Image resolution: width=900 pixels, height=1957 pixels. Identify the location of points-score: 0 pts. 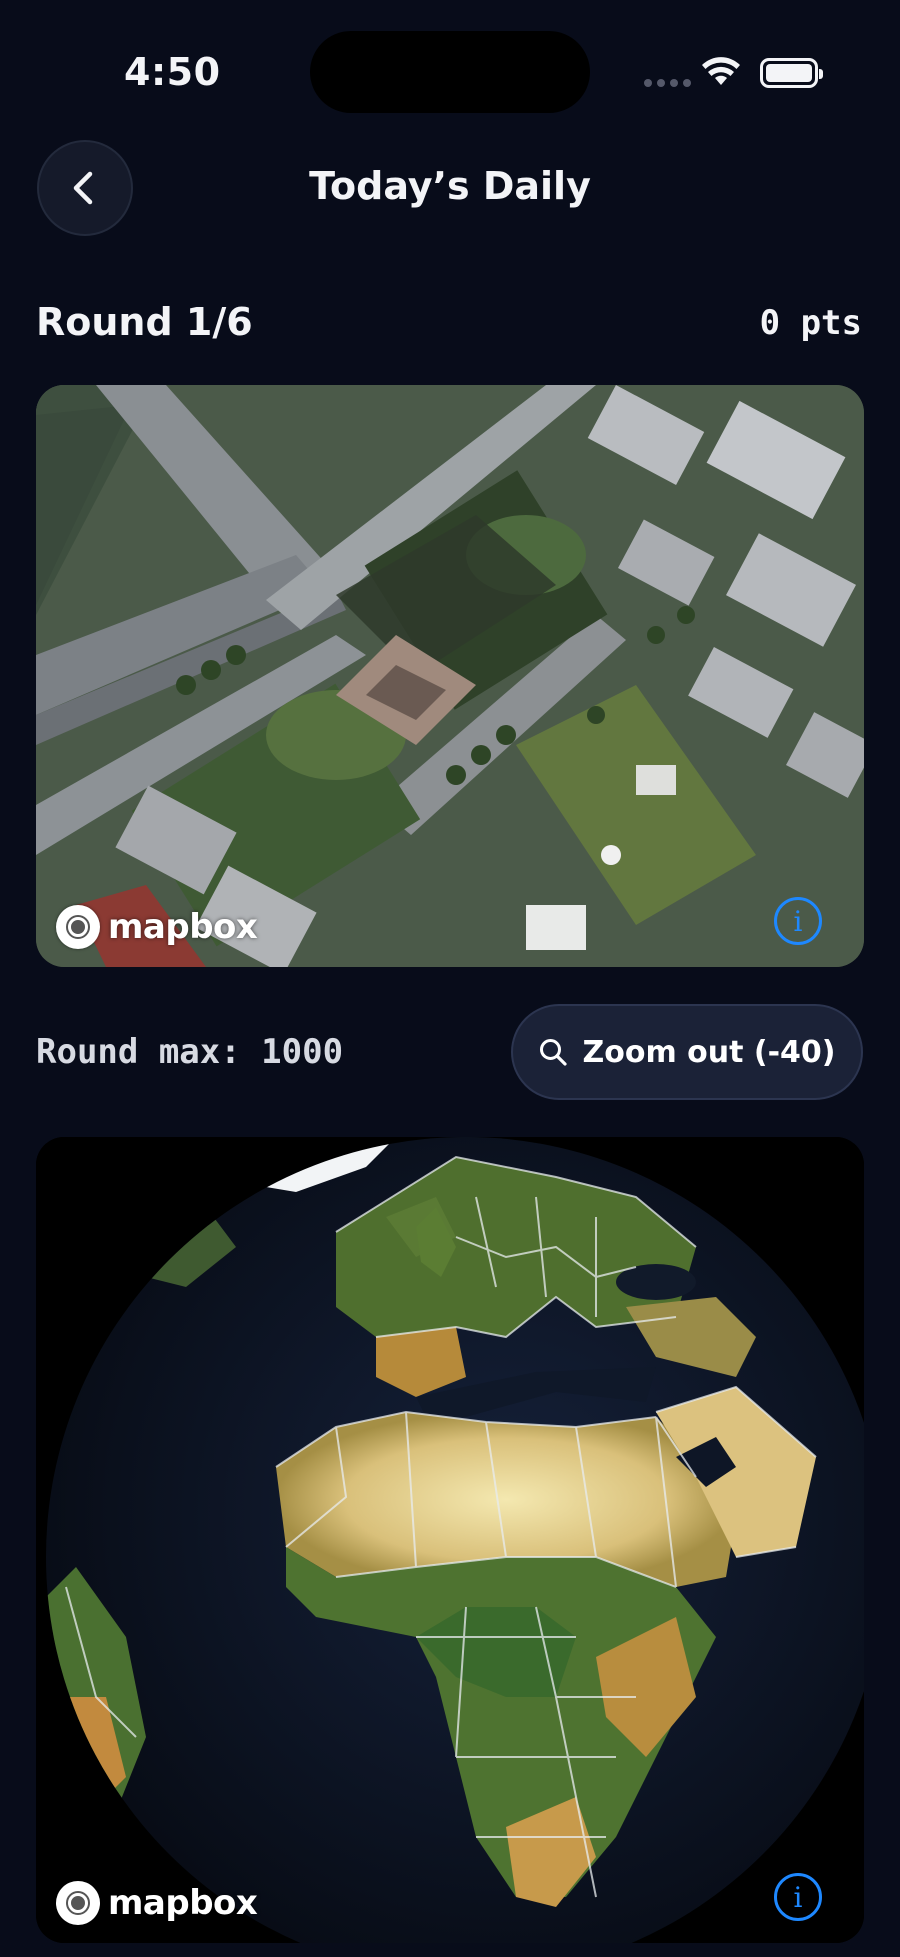
(810, 323).